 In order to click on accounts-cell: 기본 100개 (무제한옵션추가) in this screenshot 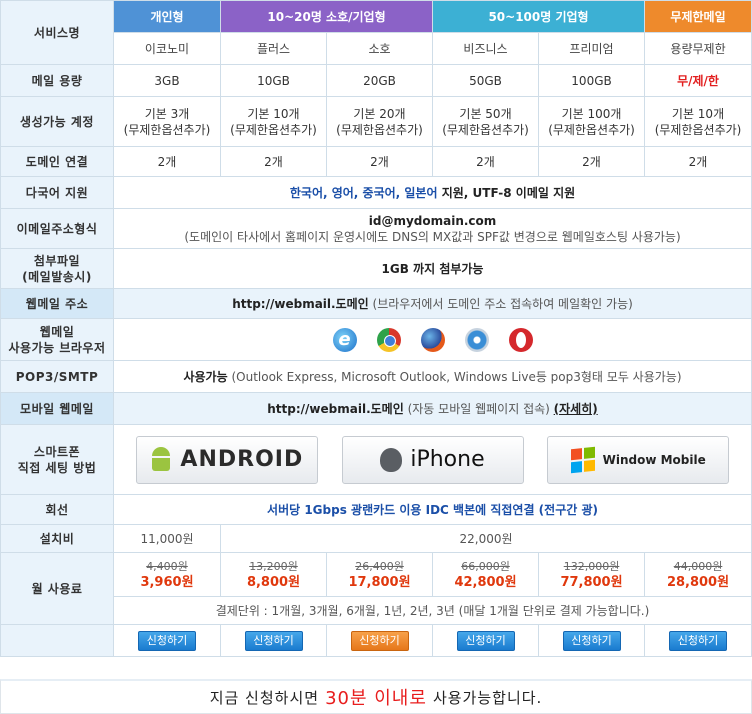, I will do `click(592, 121)`.